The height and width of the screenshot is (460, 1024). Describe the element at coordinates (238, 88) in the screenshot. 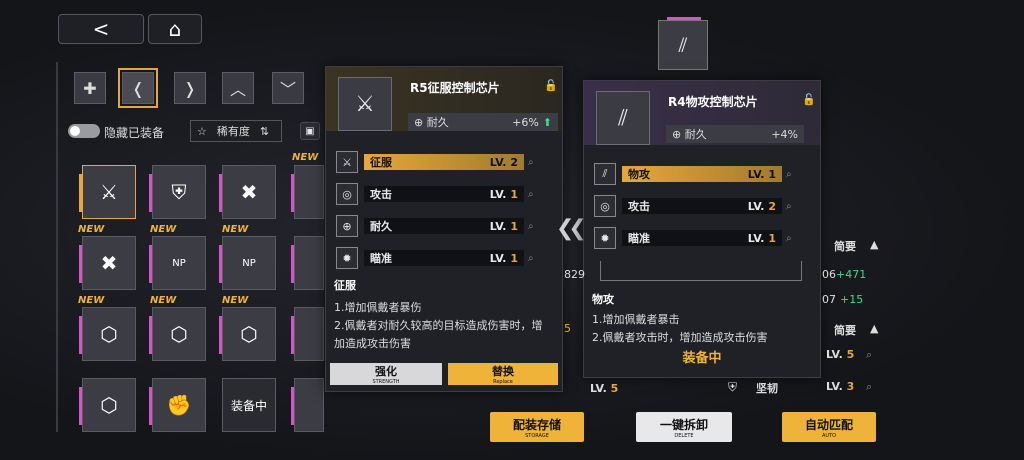

I see `filter-up: ︿` at that location.